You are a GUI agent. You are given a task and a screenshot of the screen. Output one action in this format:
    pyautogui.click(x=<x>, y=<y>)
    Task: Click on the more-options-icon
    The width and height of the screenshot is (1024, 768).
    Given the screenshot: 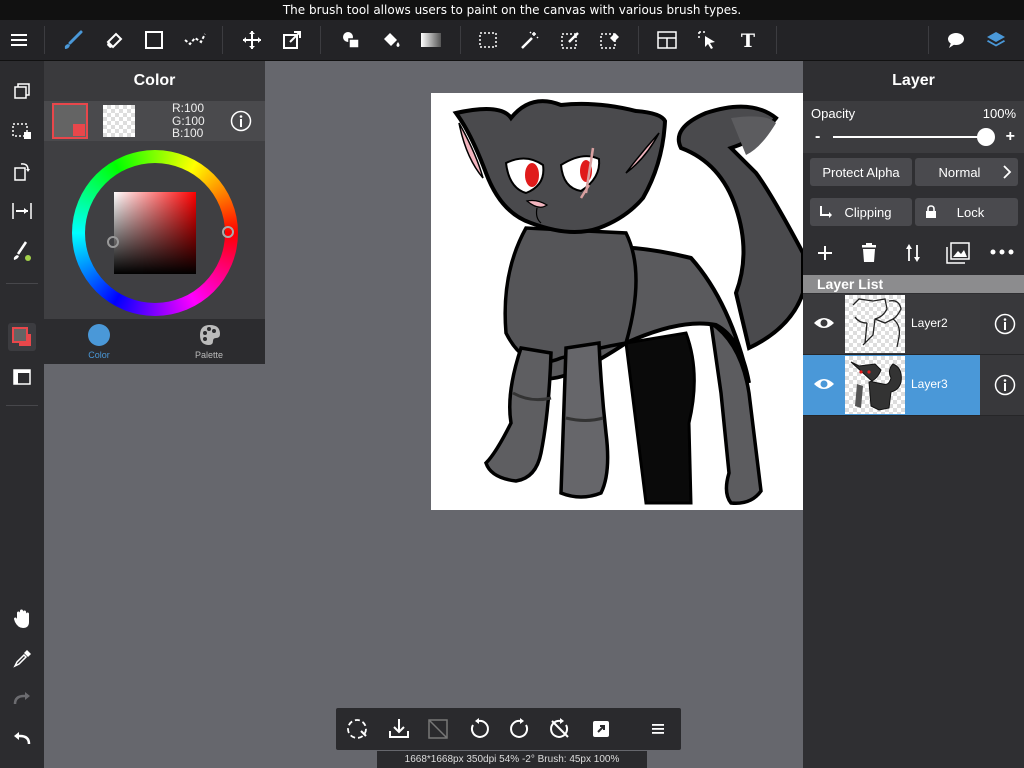 What is the action you would take?
    pyautogui.click(x=1002, y=252)
    